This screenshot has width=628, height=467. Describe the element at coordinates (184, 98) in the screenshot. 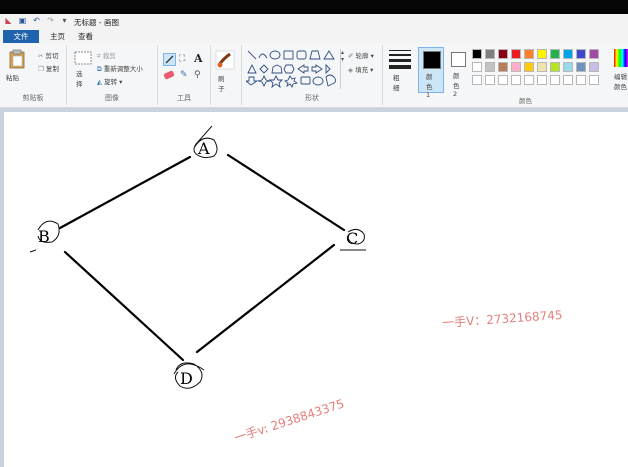

I see `tools-group-label: 工具` at that location.